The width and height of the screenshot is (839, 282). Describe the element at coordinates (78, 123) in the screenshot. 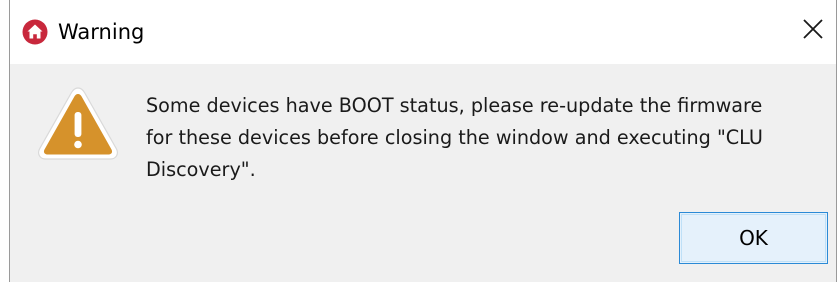

I see `warning-icon` at that location.